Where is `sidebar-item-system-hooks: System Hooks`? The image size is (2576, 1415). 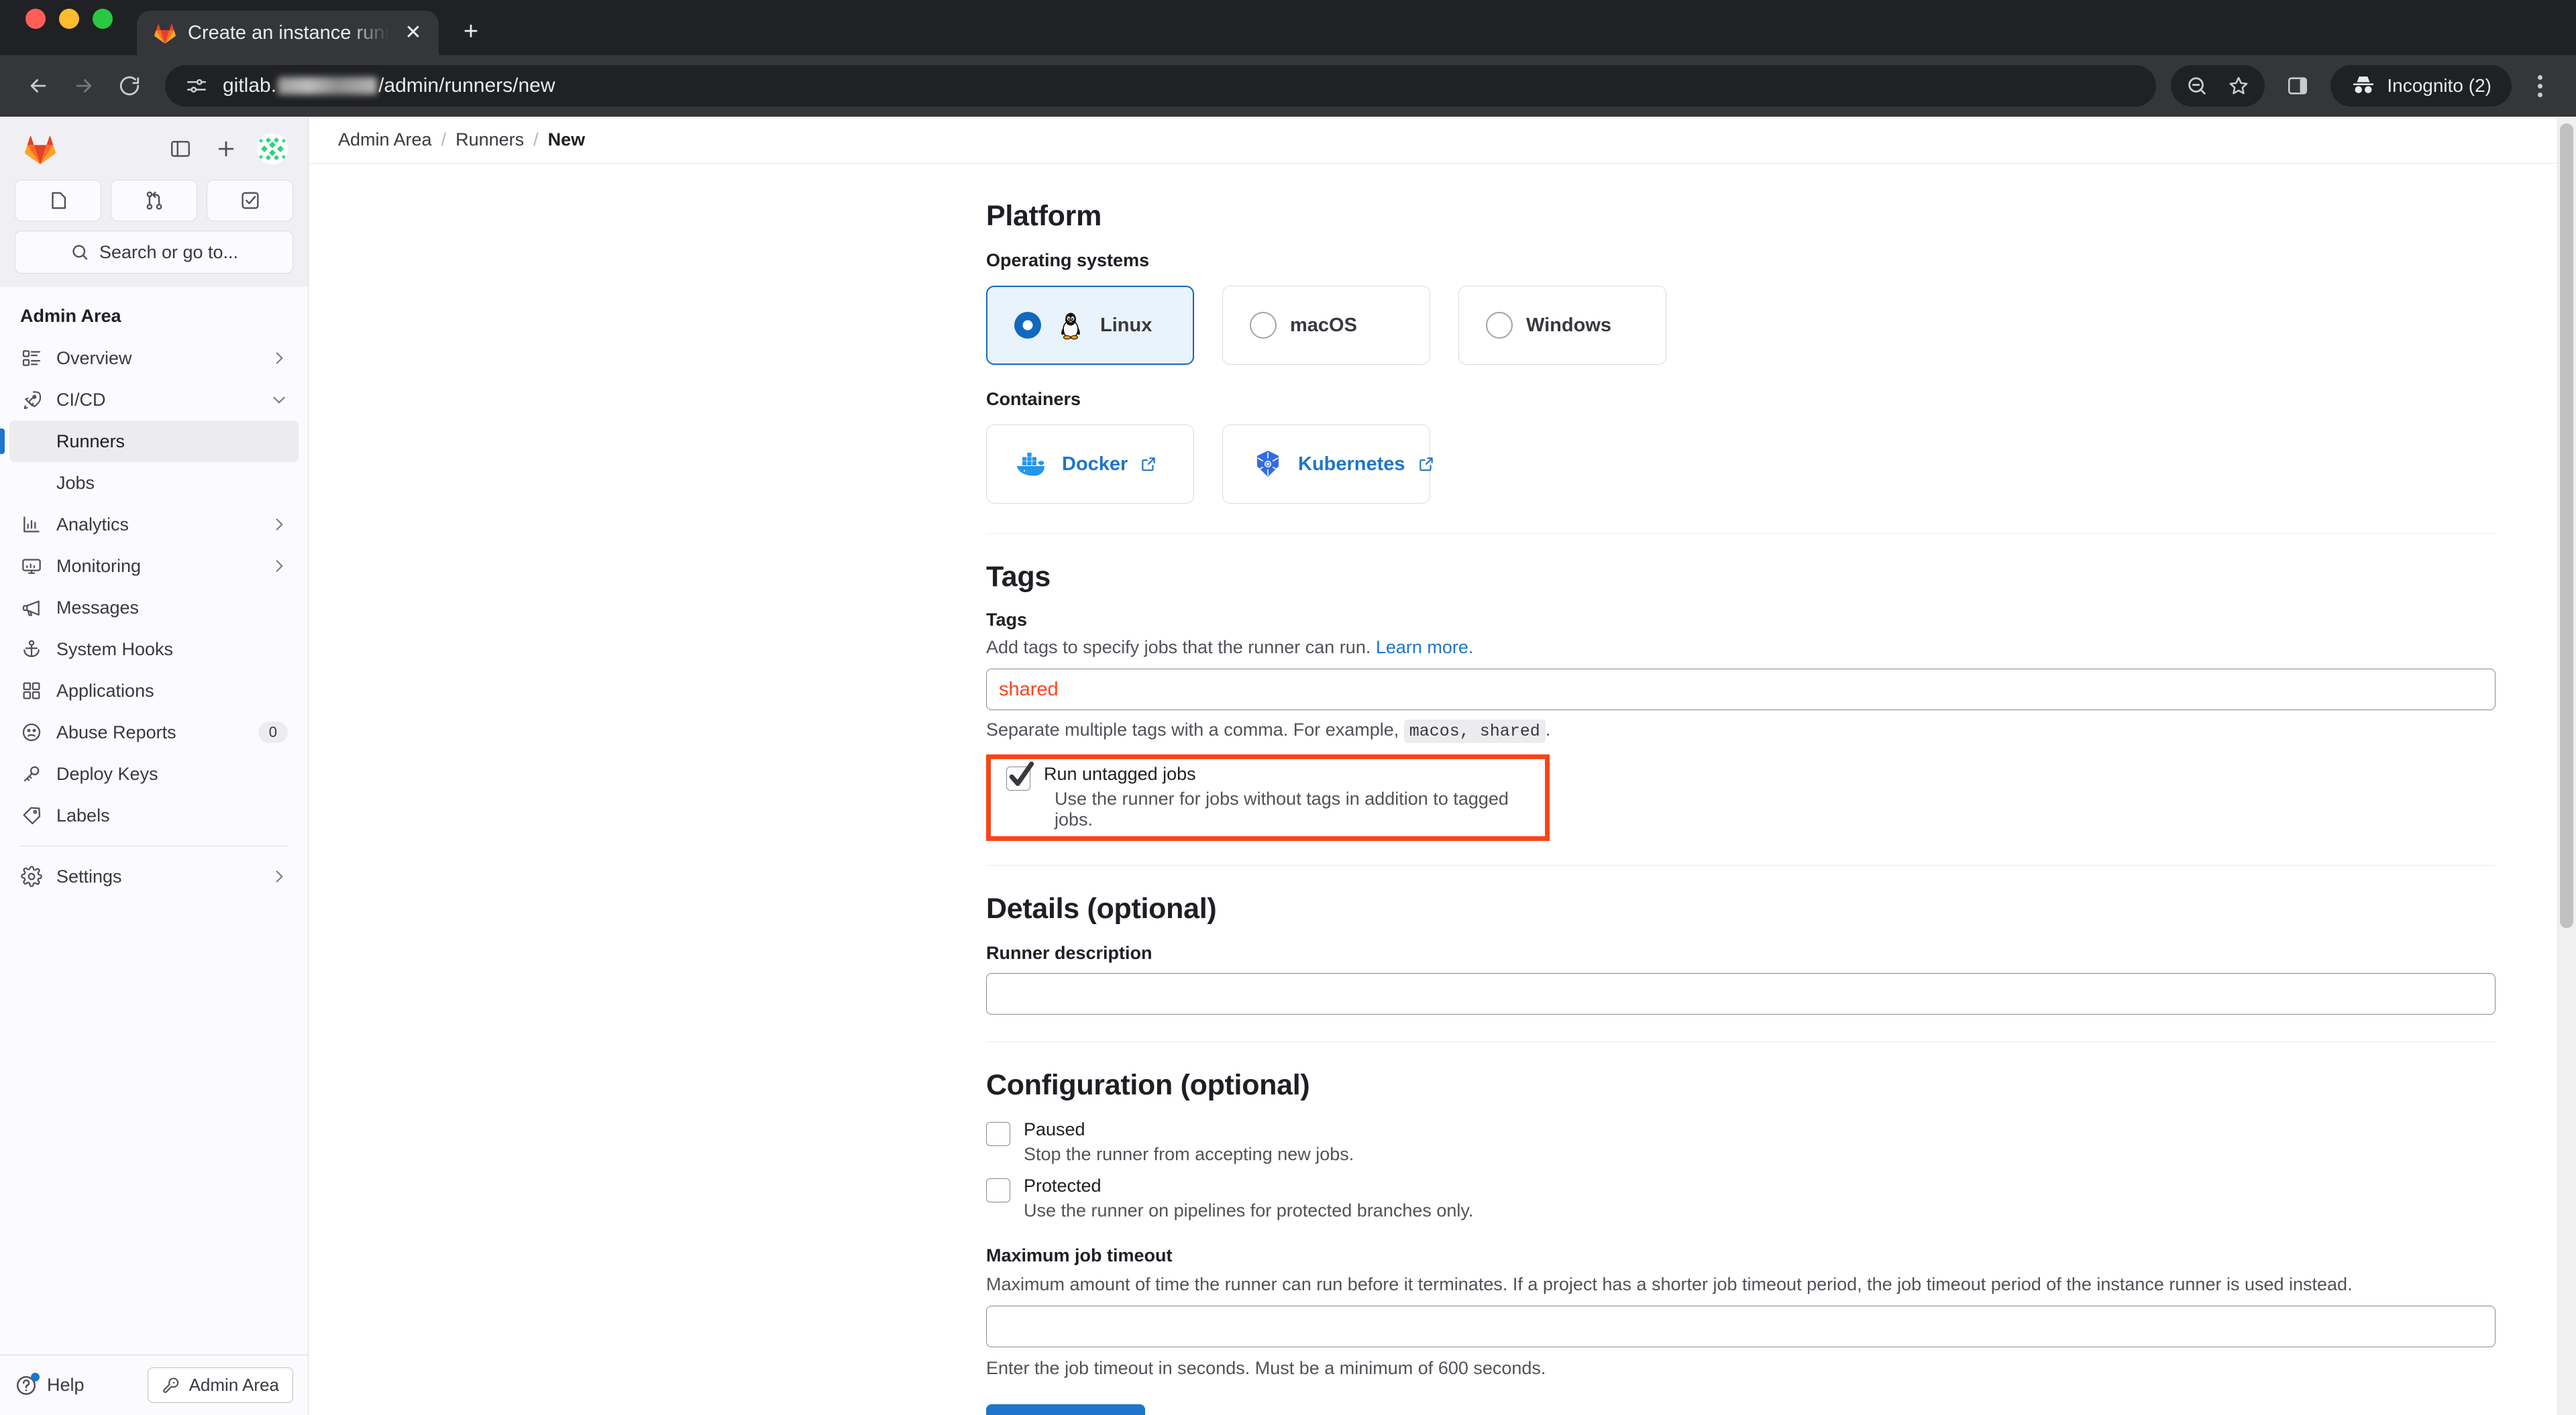
sidebar-item-system-hooks: System Hooks is located at coordinates (154, 649).